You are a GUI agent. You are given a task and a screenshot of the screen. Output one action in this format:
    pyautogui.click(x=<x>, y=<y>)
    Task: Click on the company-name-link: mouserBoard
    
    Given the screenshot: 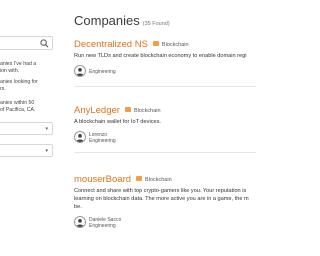 What is the action you would take?
    pyautogui.click(x=102, y=179)
    